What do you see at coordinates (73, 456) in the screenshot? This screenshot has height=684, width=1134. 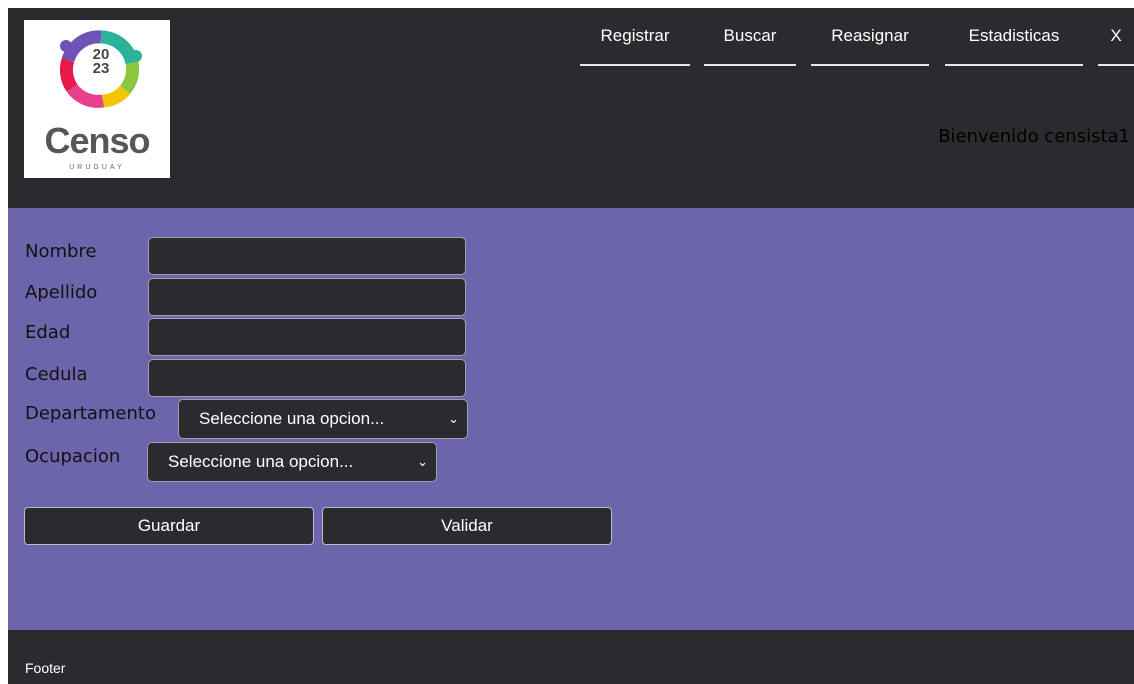 I see `ocupacion-label: Ocupacion` at bounding box center [73, 456].